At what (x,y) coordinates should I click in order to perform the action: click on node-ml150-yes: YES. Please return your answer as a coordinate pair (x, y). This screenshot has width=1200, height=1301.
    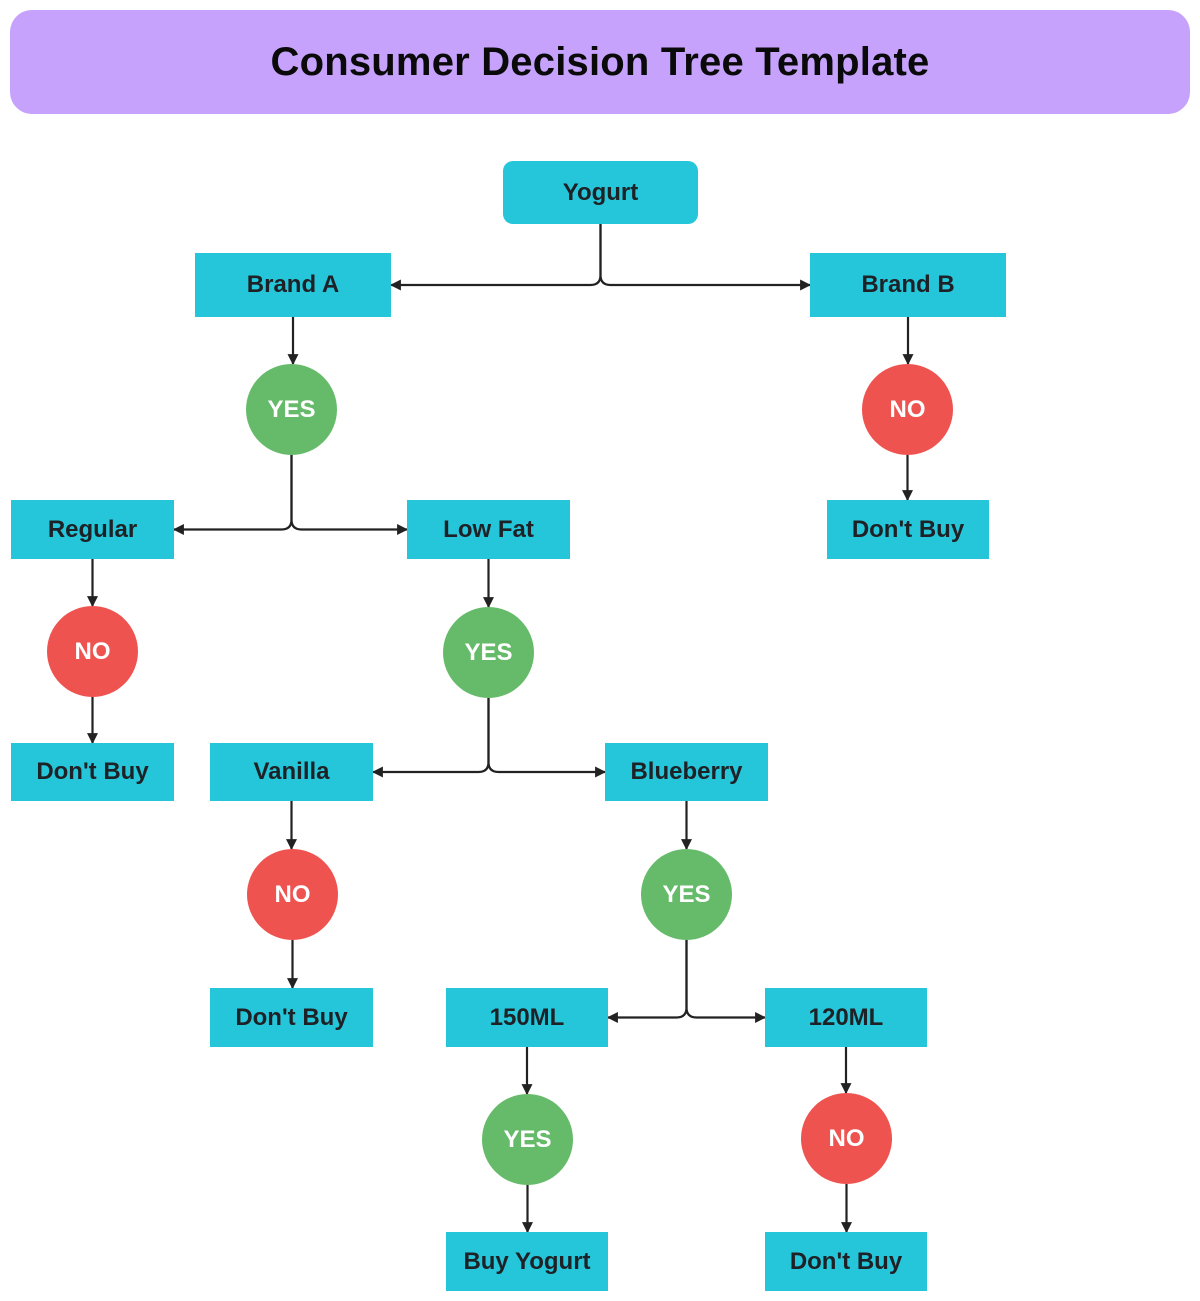
    Looking at the image, I should click on (527, 1139).